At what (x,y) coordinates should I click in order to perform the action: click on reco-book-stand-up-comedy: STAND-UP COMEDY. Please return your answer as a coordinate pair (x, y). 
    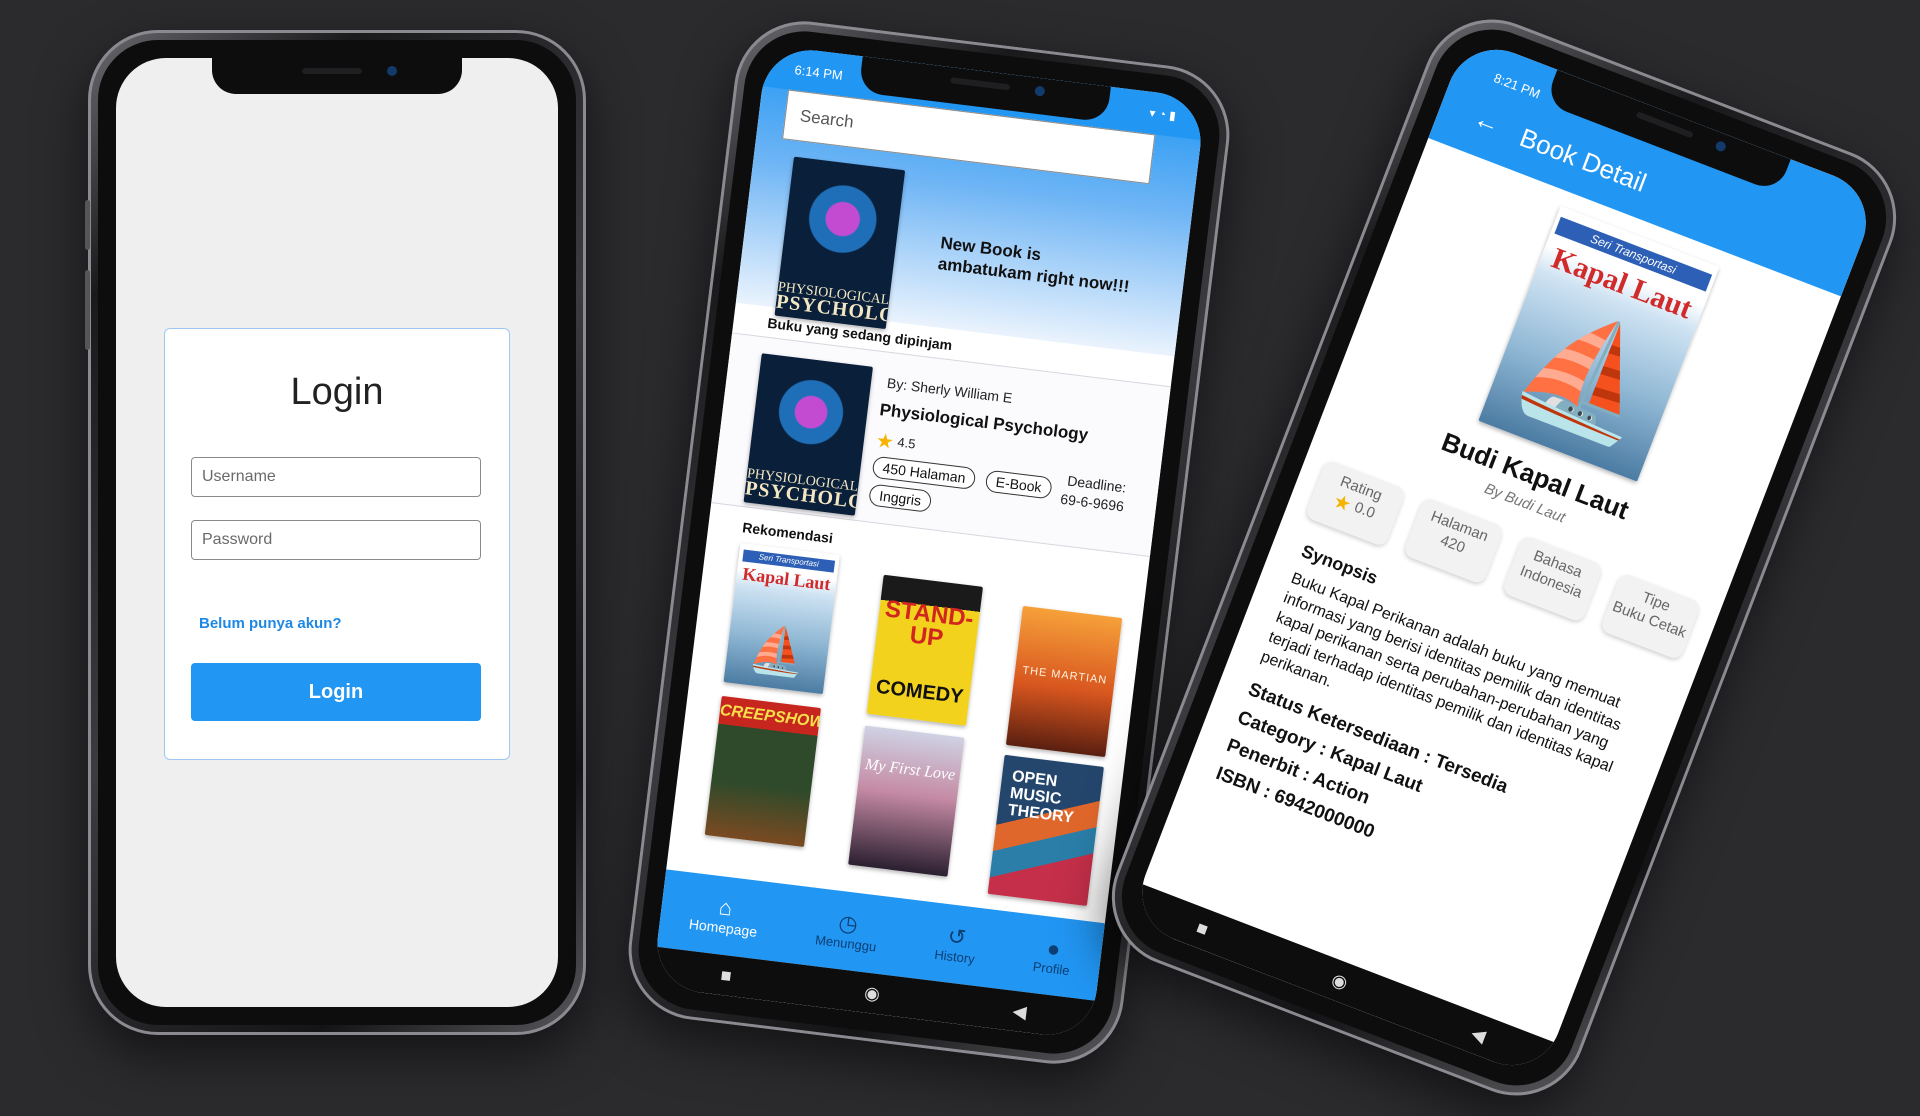
    Looking at the image, I should click on (924, 650).